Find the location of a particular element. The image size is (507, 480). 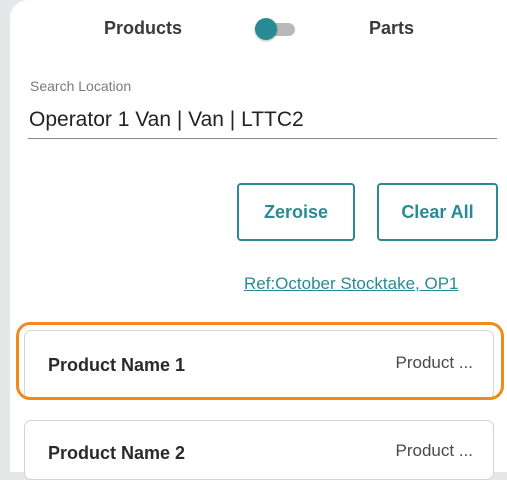

products-toggle-label: Products is located at coordinates (143, 28).